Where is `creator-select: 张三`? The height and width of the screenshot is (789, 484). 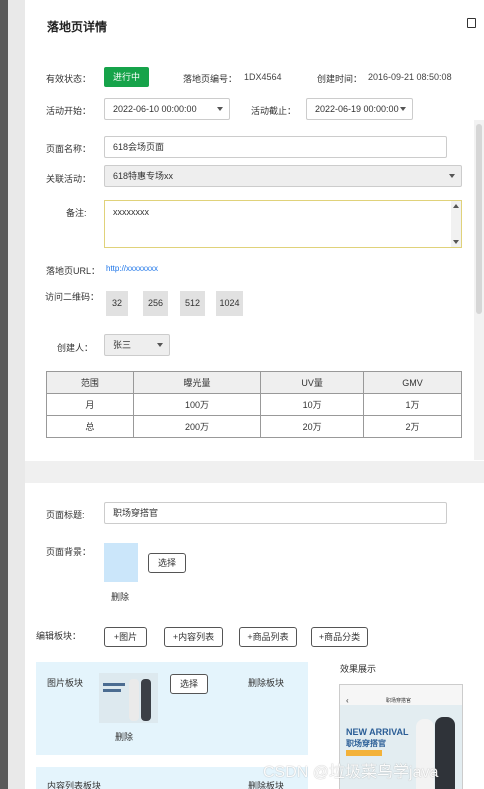 creator-select: 张三 is located at coordinates (137, 345).